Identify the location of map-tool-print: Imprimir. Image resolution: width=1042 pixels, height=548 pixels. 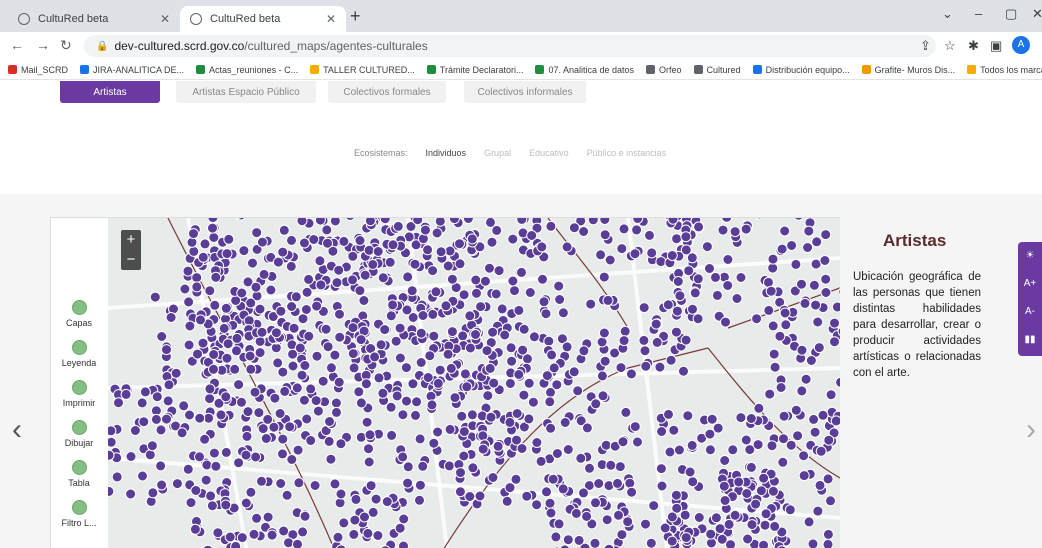
(79, 394).